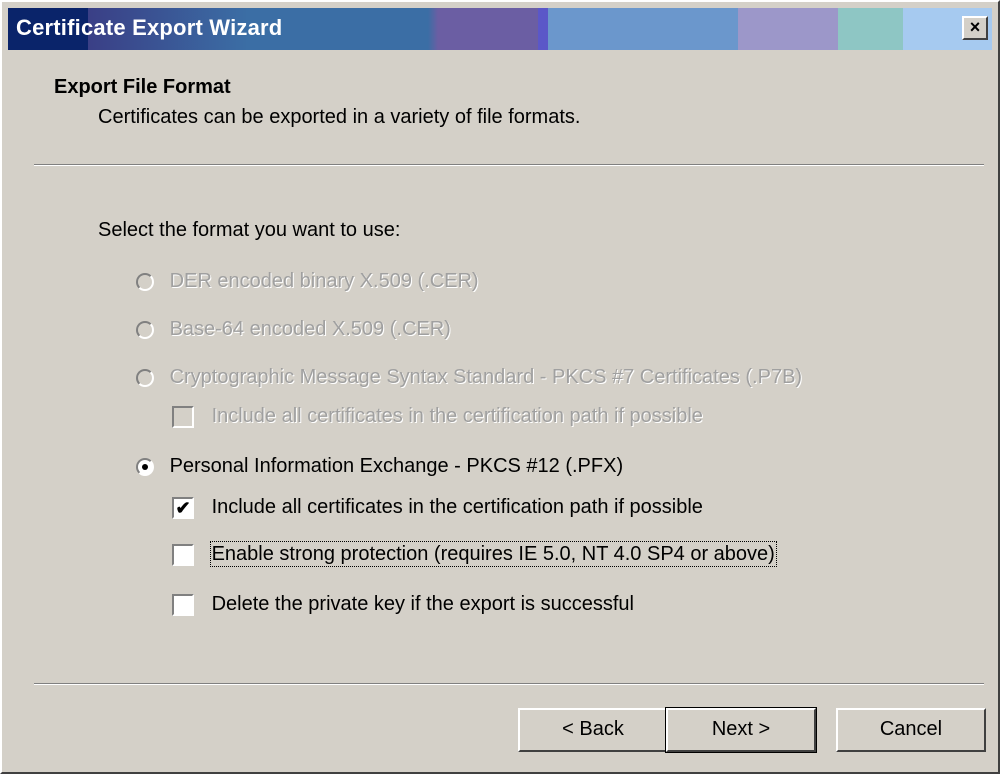 This screenshot has width=1000, height=774. Describe the element at coordinates (509, 165) in the screenshot. I see `header-divider` at that location.